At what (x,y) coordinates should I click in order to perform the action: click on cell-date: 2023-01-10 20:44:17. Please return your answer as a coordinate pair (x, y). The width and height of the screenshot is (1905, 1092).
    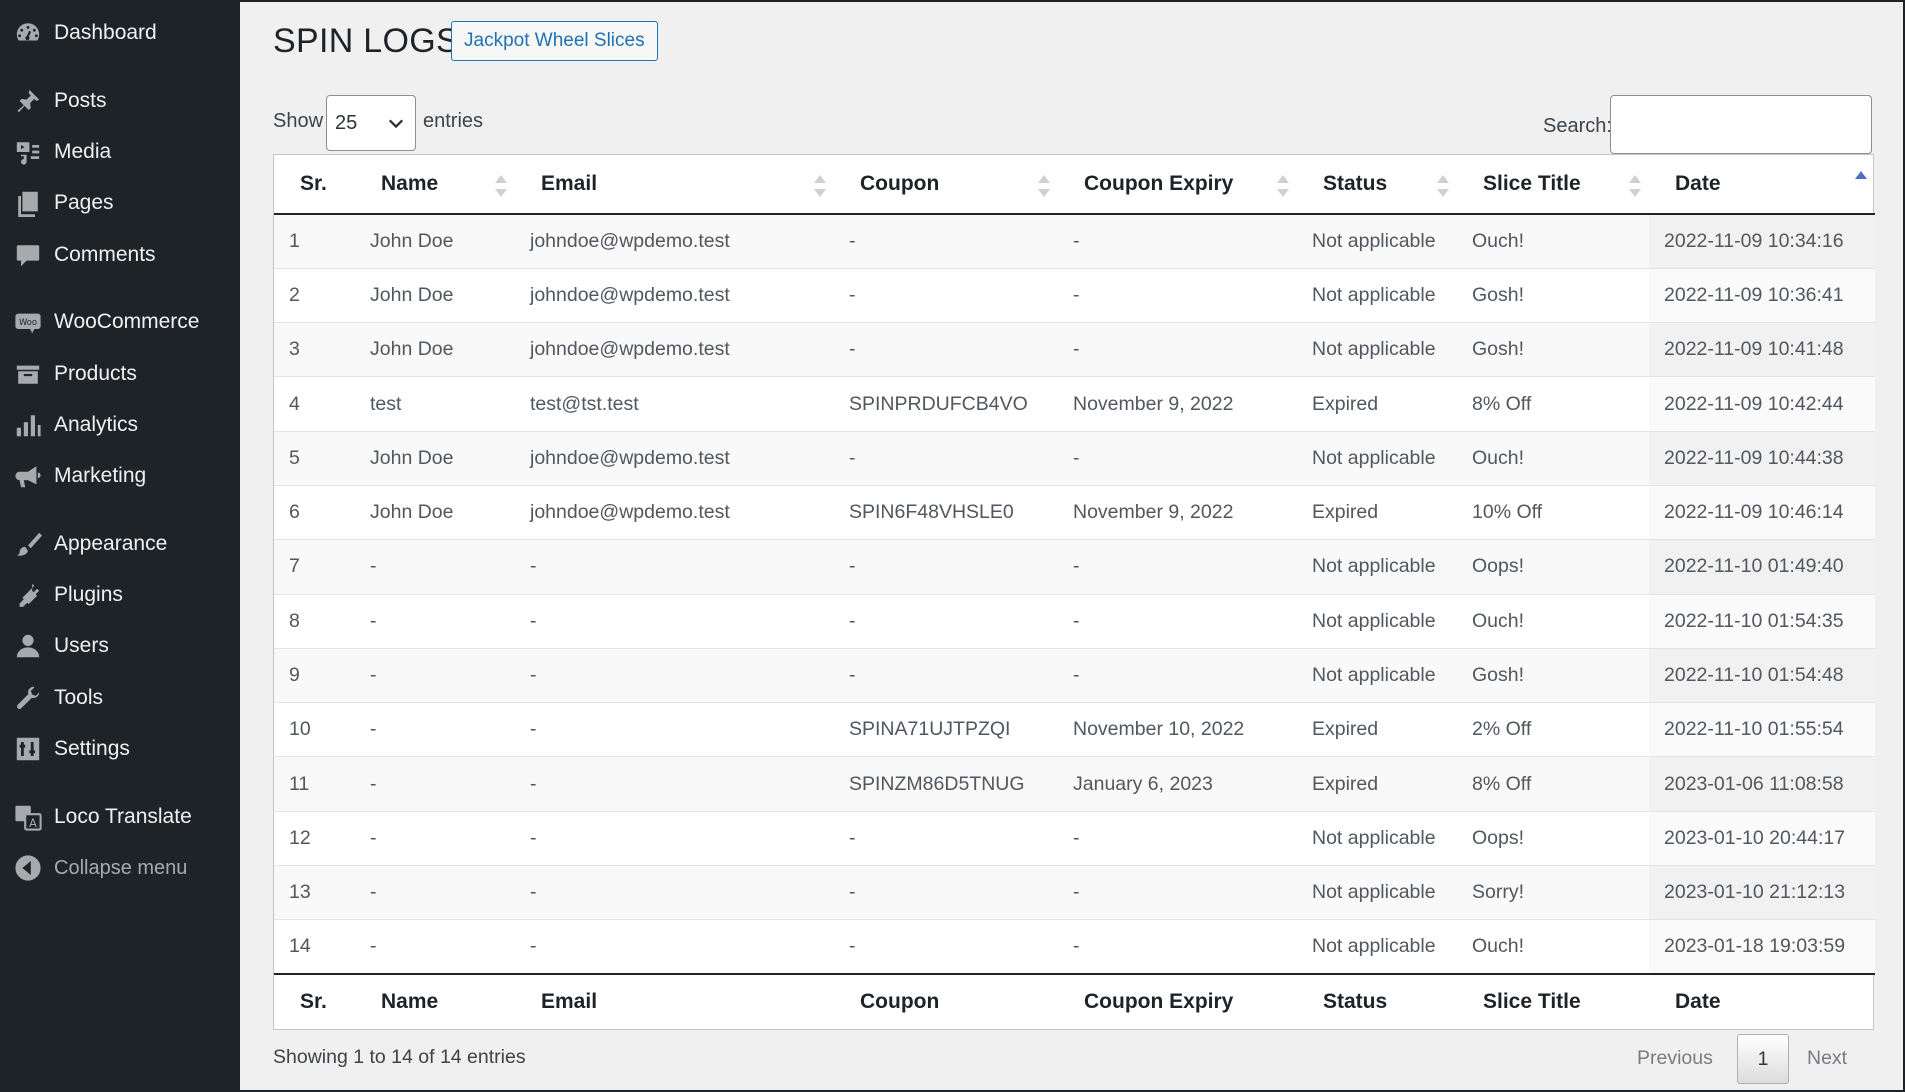
    Looking at the image, I should click on (1762, 838).